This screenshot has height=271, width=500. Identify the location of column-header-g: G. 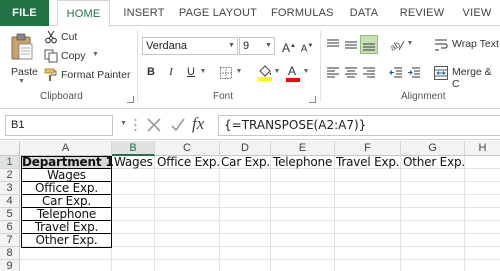
(433, 148).